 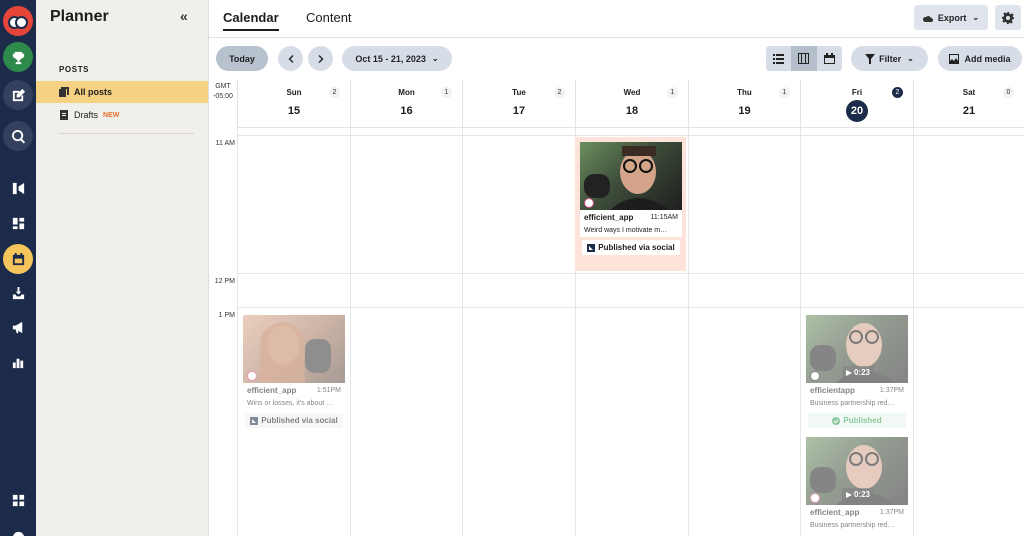 I want to click on owl-logo-icon, so click(x=18, y=21).